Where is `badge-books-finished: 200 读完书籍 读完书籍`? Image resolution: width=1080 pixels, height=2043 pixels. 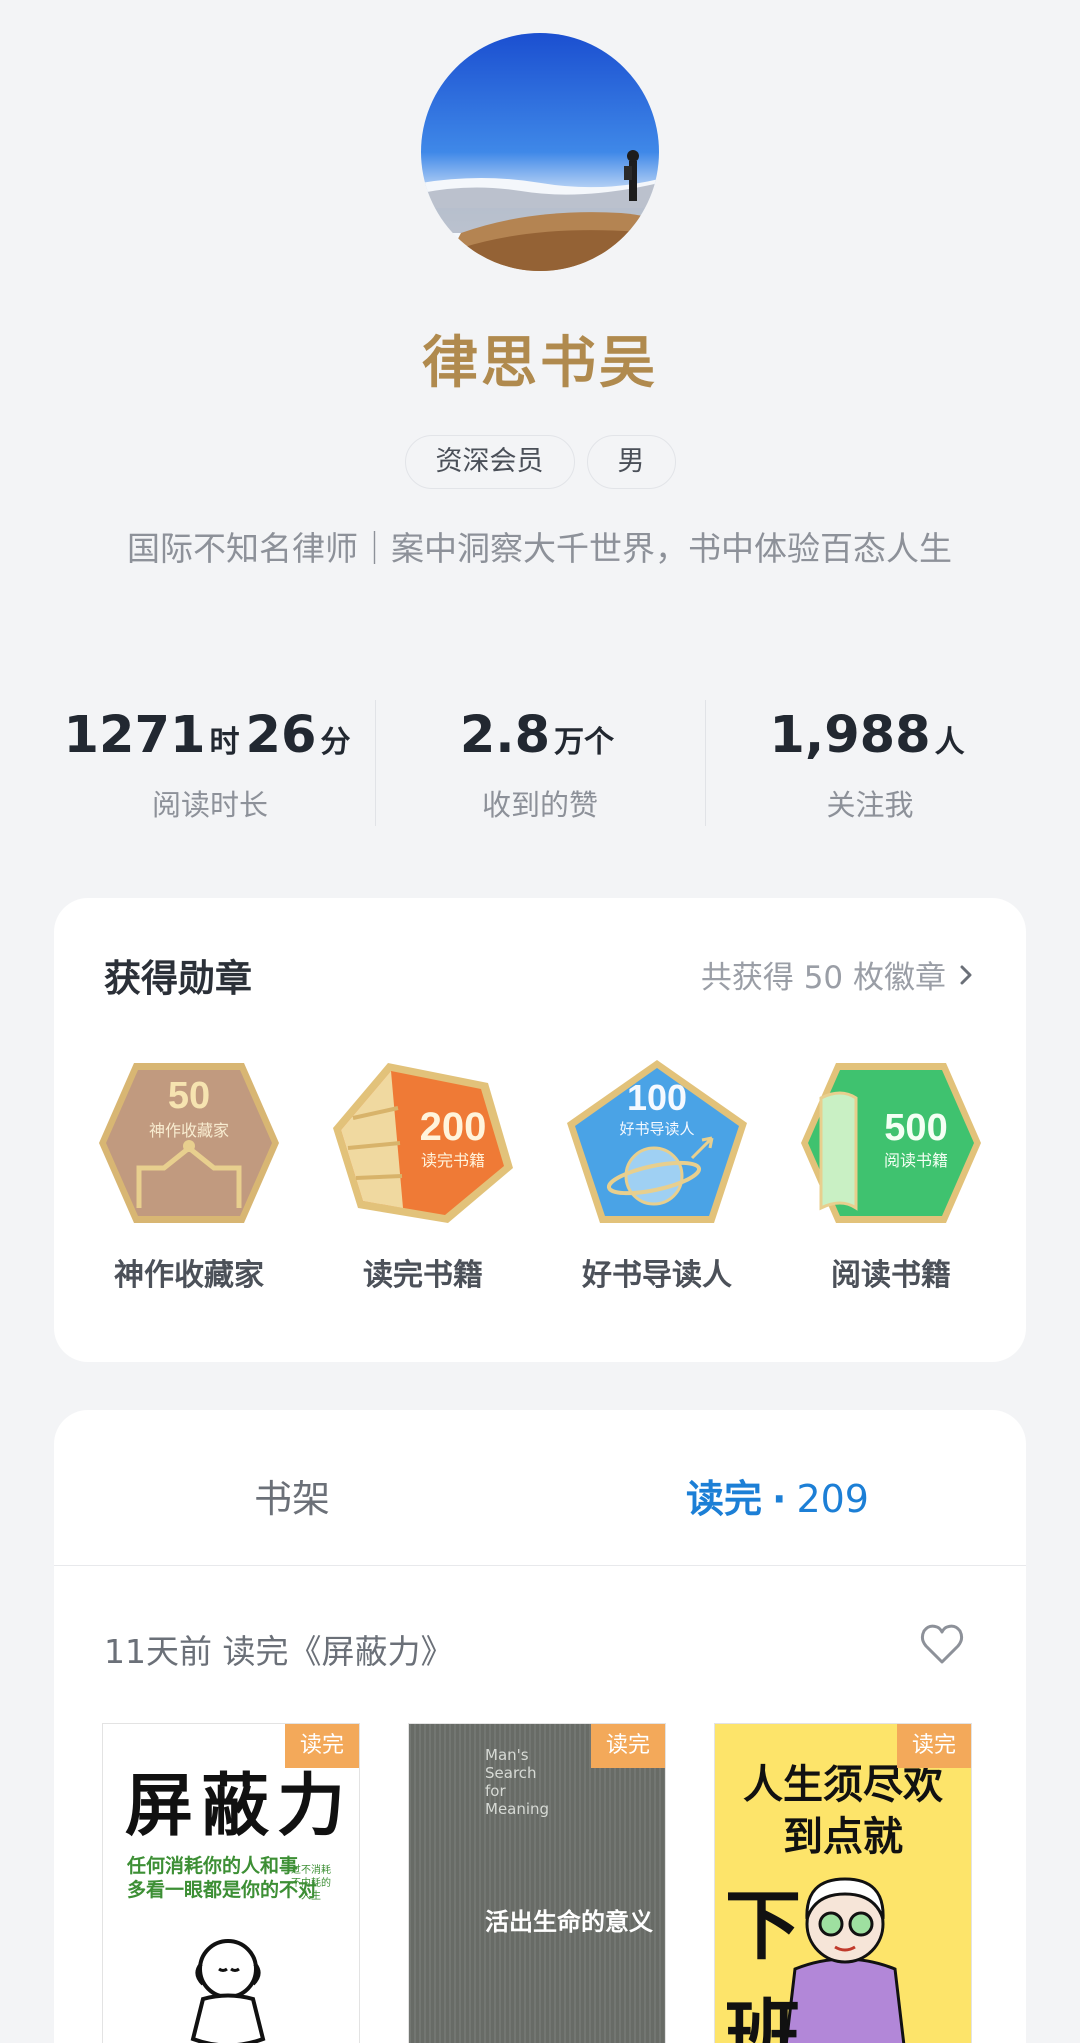
badge-books-finished: 200 读完书籍 读完书籍 is located at coordinates (423, 1176).